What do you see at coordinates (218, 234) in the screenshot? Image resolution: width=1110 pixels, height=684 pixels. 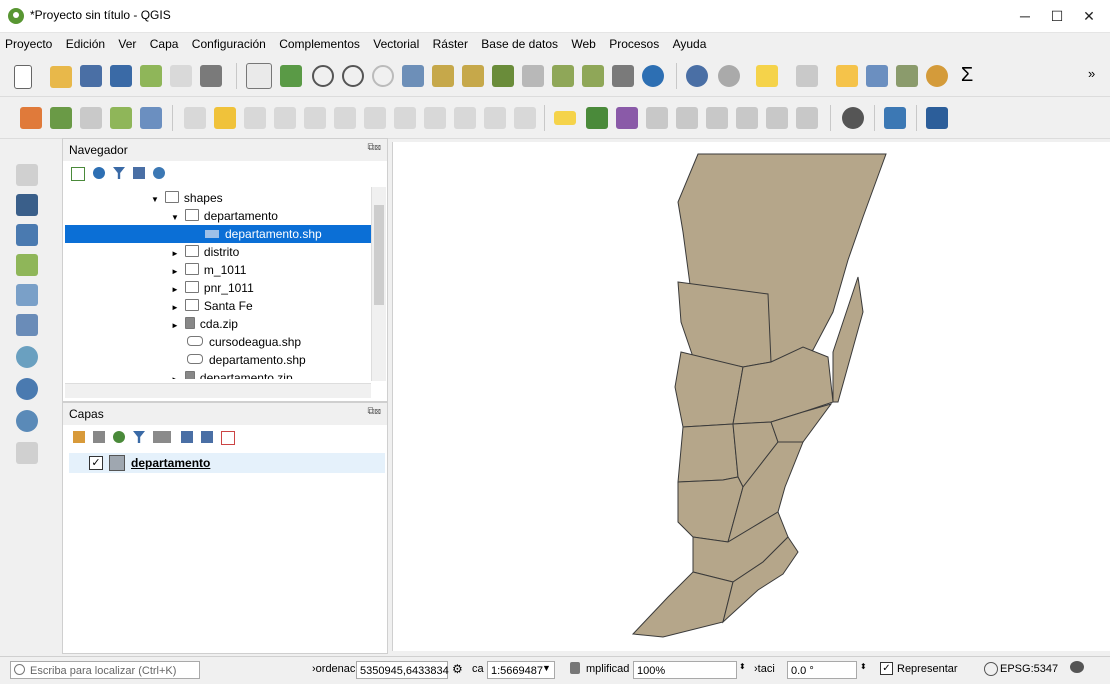 I see `tree-item-departamento-shp-selected: departamento.shp` at bounding box center [218, 234].